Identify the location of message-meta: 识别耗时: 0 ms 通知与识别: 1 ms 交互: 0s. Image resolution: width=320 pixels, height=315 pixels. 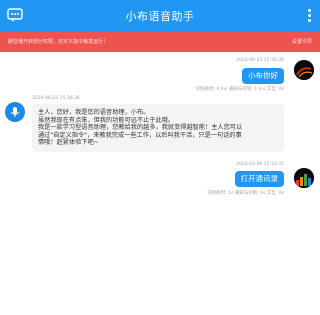
(239, 89).